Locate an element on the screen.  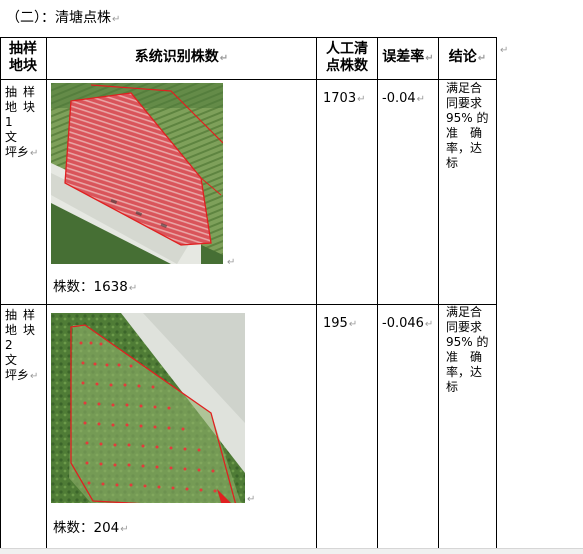
row1-conclusion-line: 满足合 is located at coordinates (464, 88).